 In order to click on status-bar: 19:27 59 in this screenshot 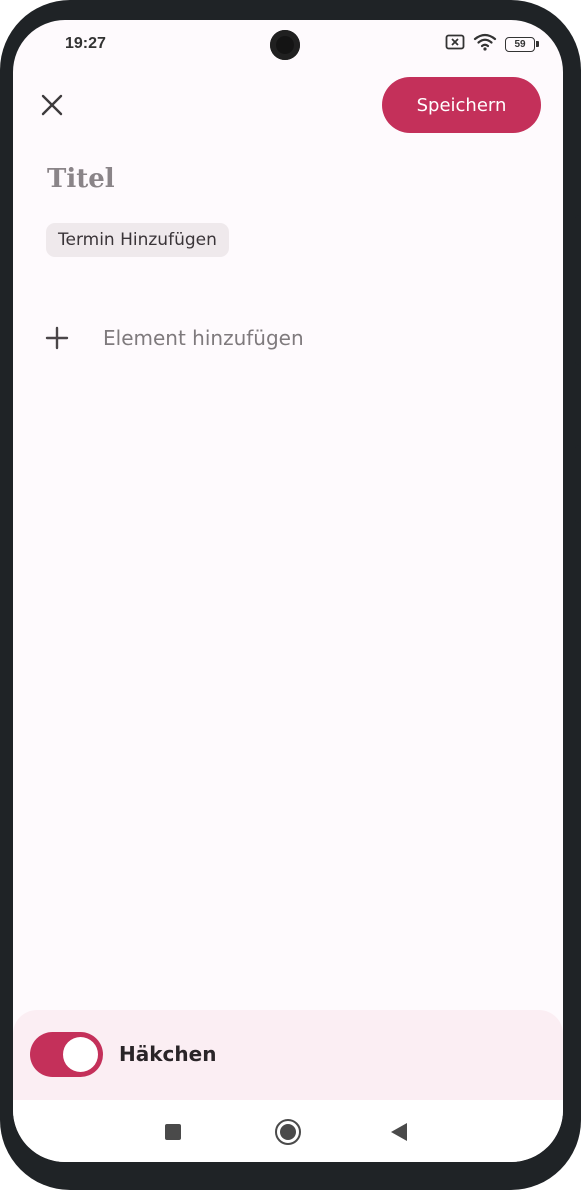, I will do `click(288, 45)`.